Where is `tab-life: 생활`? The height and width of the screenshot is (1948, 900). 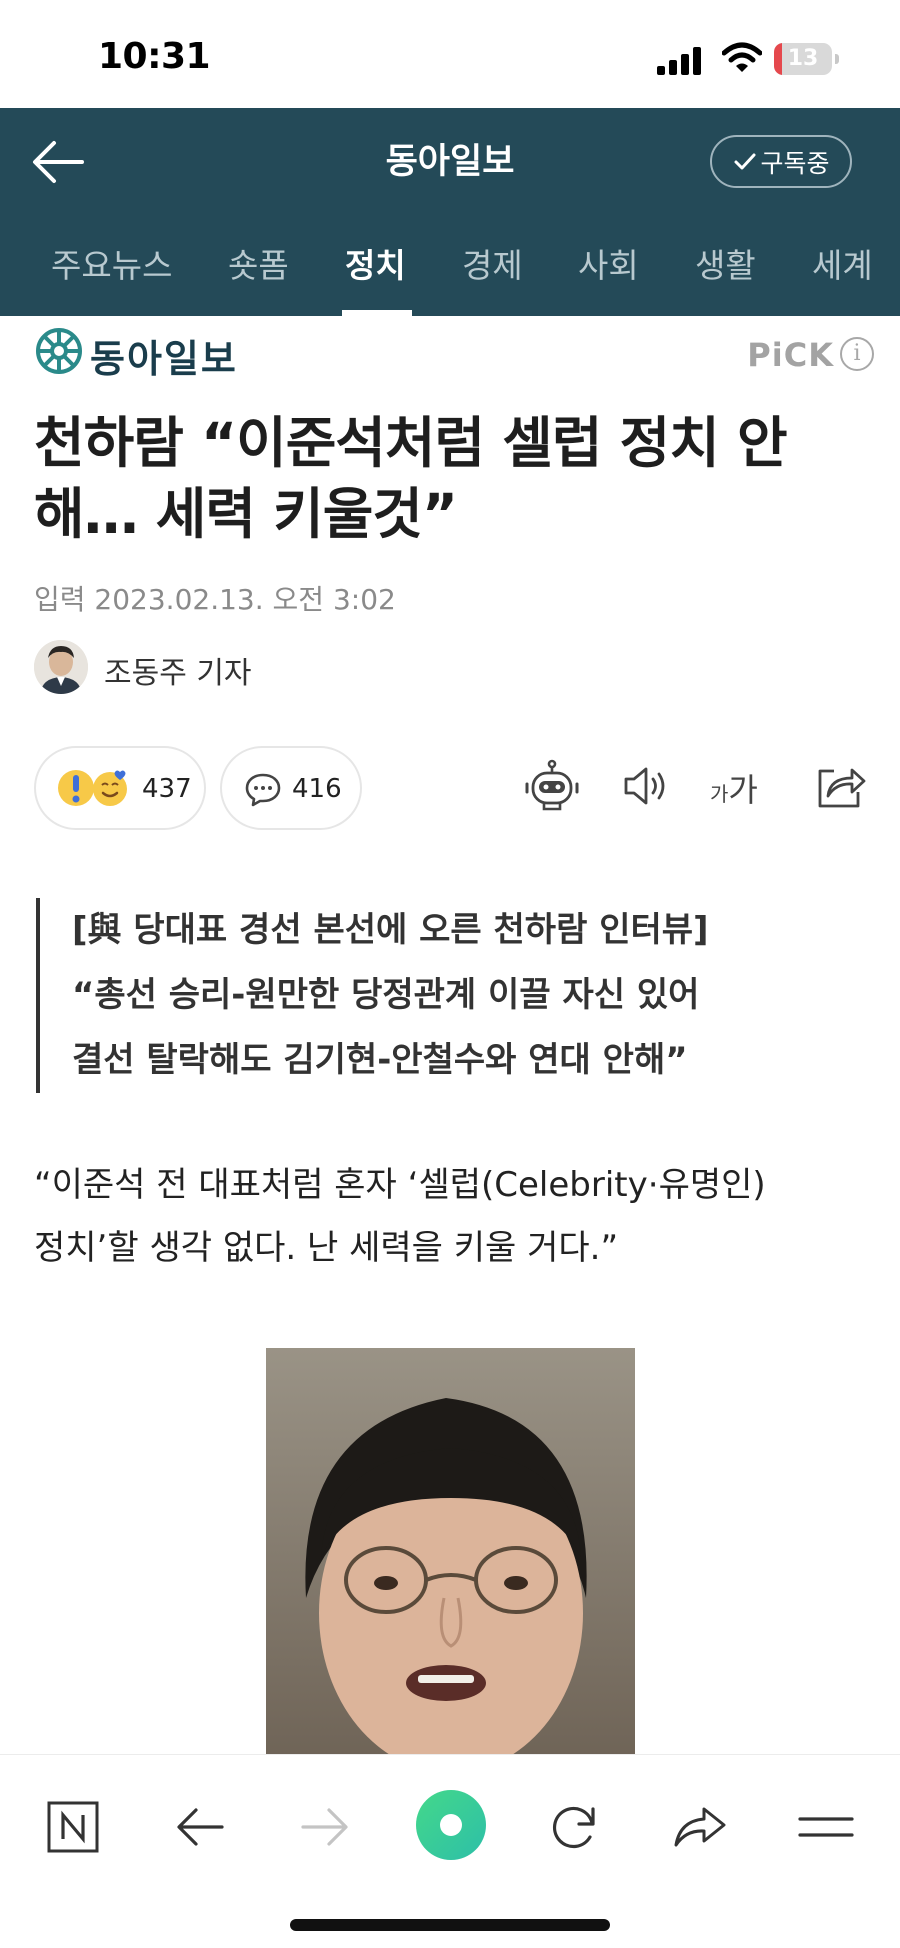
tab-life: 생활 is located at coordinates (725, 266).